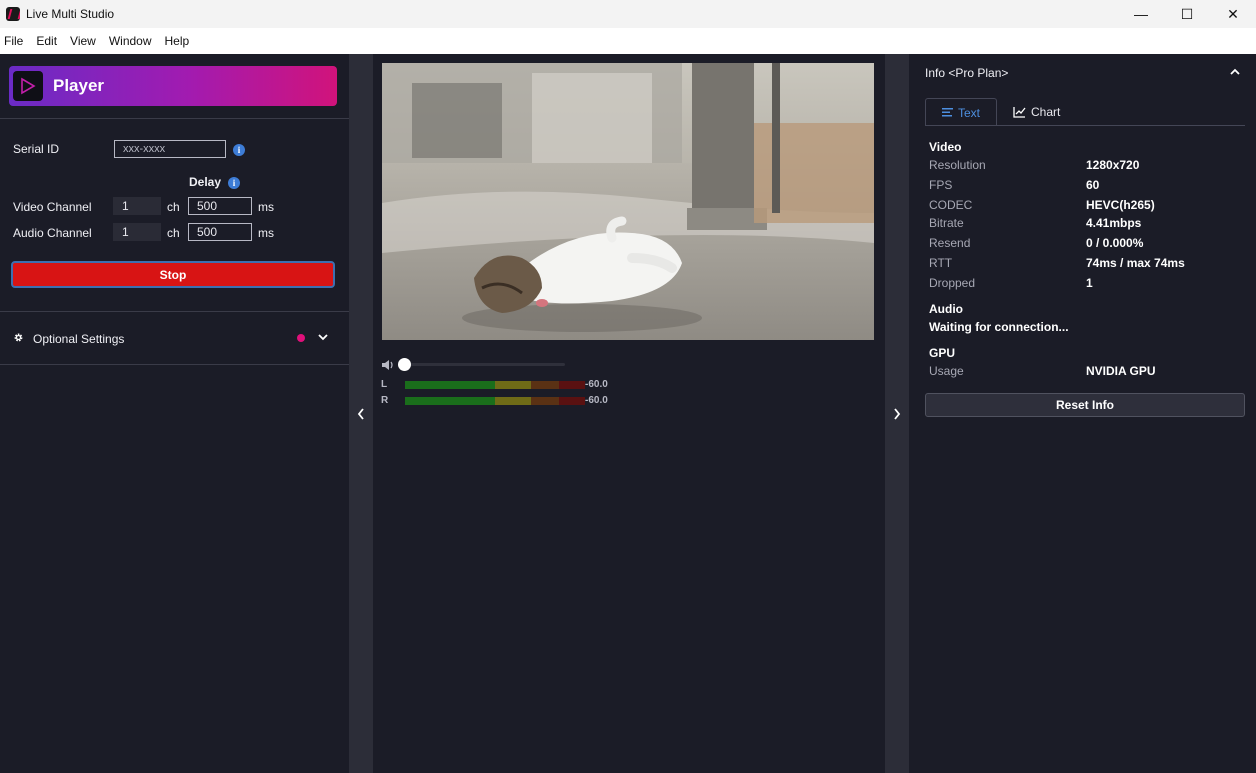  Describe the element at coordinates (950, 243) in the screenshot. I see `info-key: Resend` at that location.